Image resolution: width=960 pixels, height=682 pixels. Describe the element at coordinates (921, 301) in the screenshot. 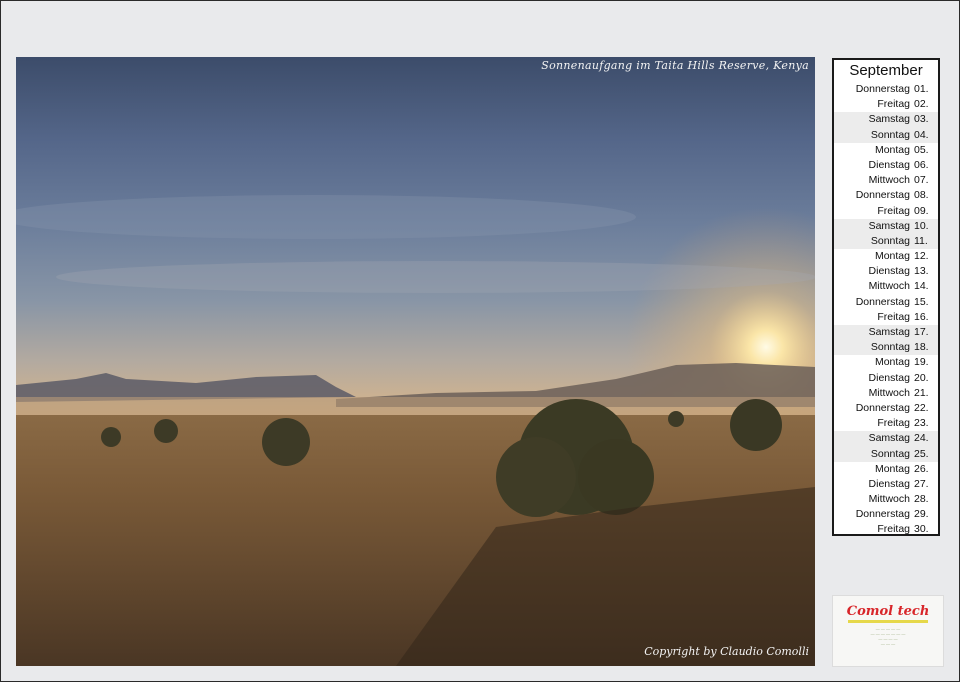

I see `day-number: 15.` at that location.